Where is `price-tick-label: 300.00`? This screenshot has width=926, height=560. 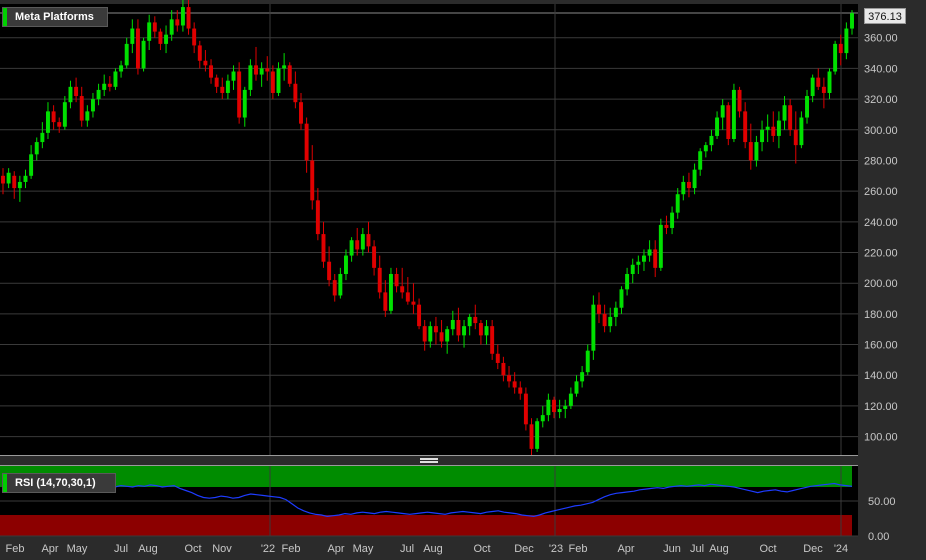
price-tick-label: 300.00 is located at coordinates (881, 131).